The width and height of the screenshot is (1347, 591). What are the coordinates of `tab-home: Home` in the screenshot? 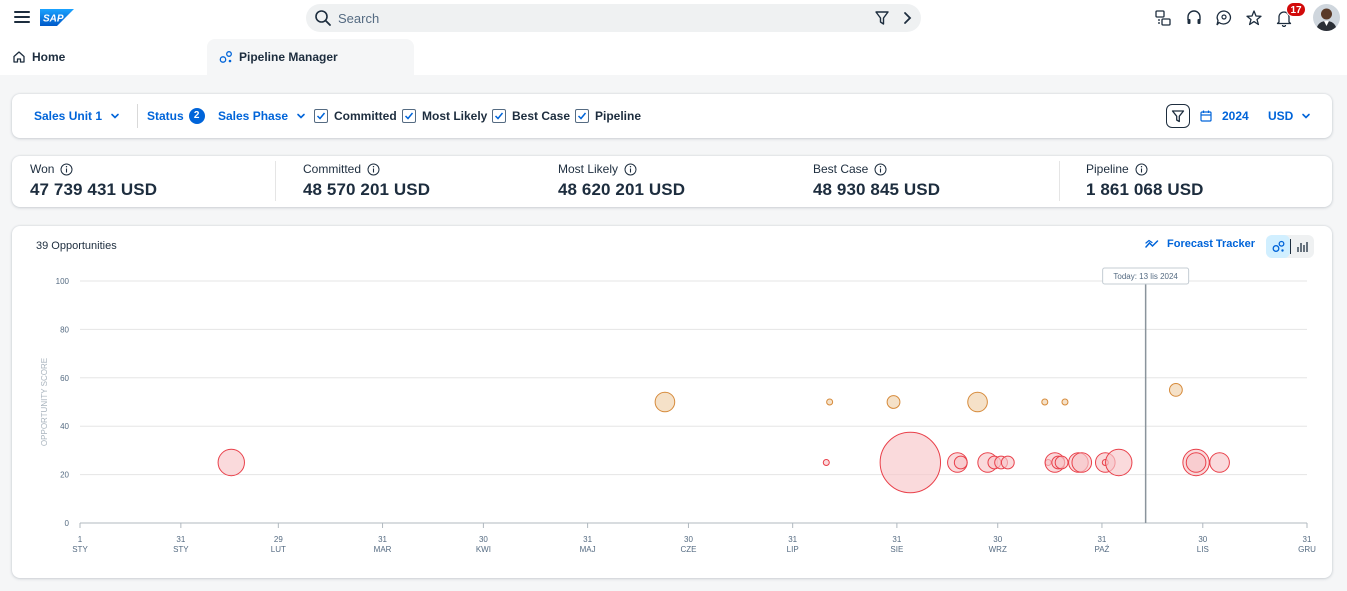 It's located at (38, 57).